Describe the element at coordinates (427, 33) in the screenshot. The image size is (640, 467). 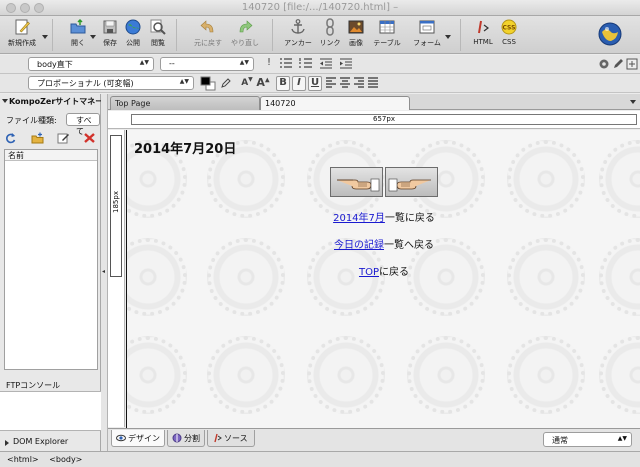
I see `form-button: フォーム` at that location.